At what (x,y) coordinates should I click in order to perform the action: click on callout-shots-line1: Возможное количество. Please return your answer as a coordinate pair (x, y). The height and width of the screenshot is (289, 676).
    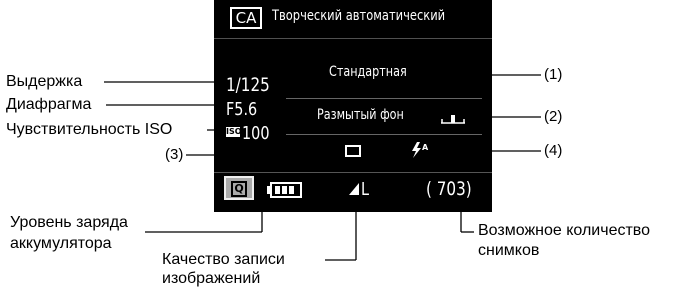
    Looking at the image, I should click on (564, 230).